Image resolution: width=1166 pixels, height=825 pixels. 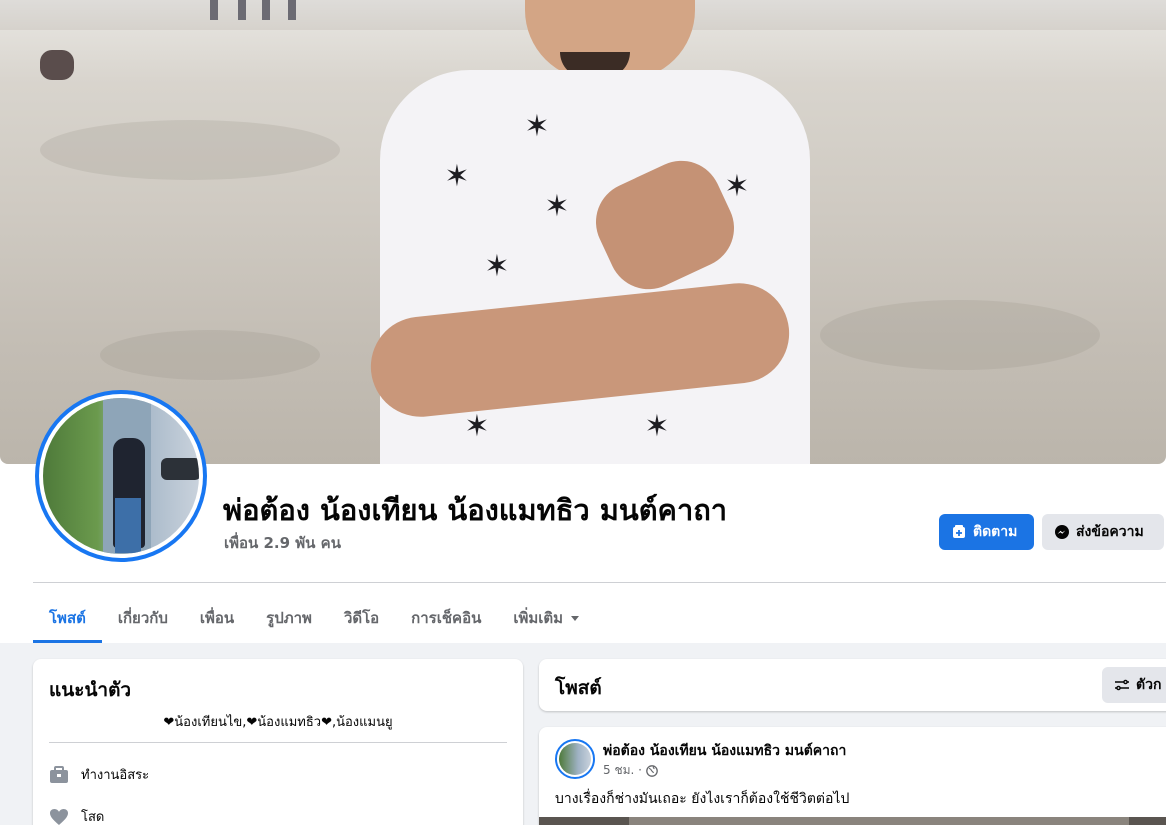 I want to click on tab-label: โพสต์, so click(x=67, y=618).